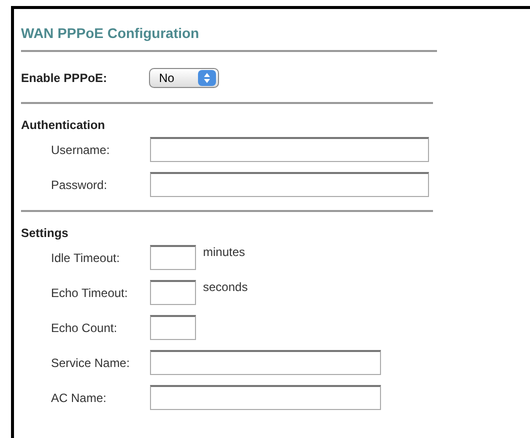 The width and height of the screenshot is (530, 438). I want to click on page-title: WAN PPPoE Configuration, so click(110, 33).